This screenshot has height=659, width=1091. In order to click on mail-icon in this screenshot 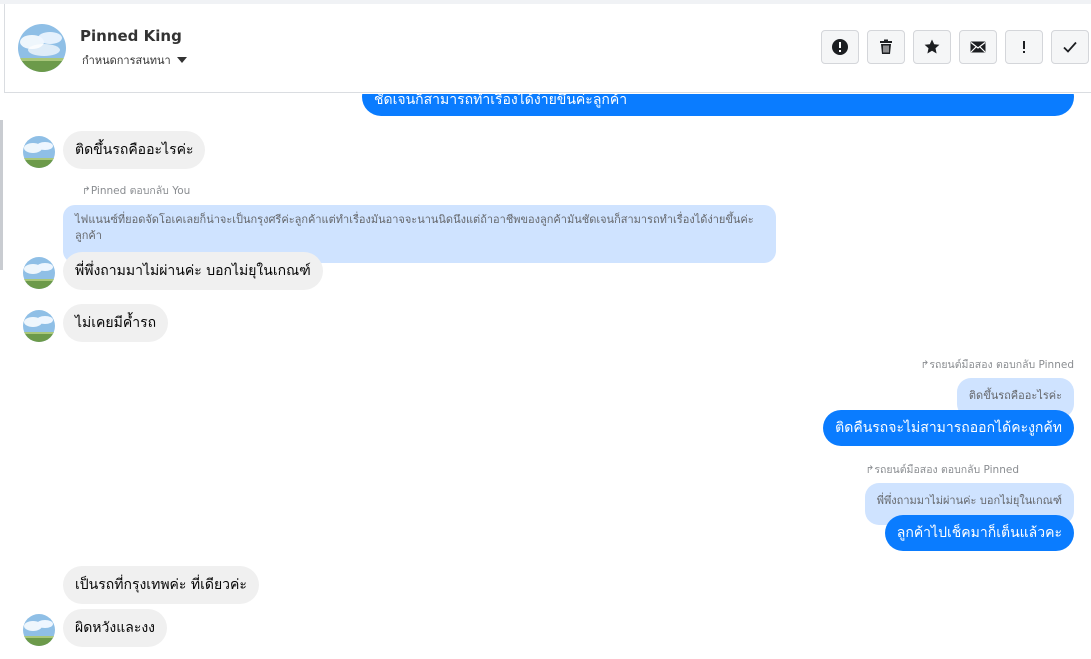, I will do `click(978, 47)`.